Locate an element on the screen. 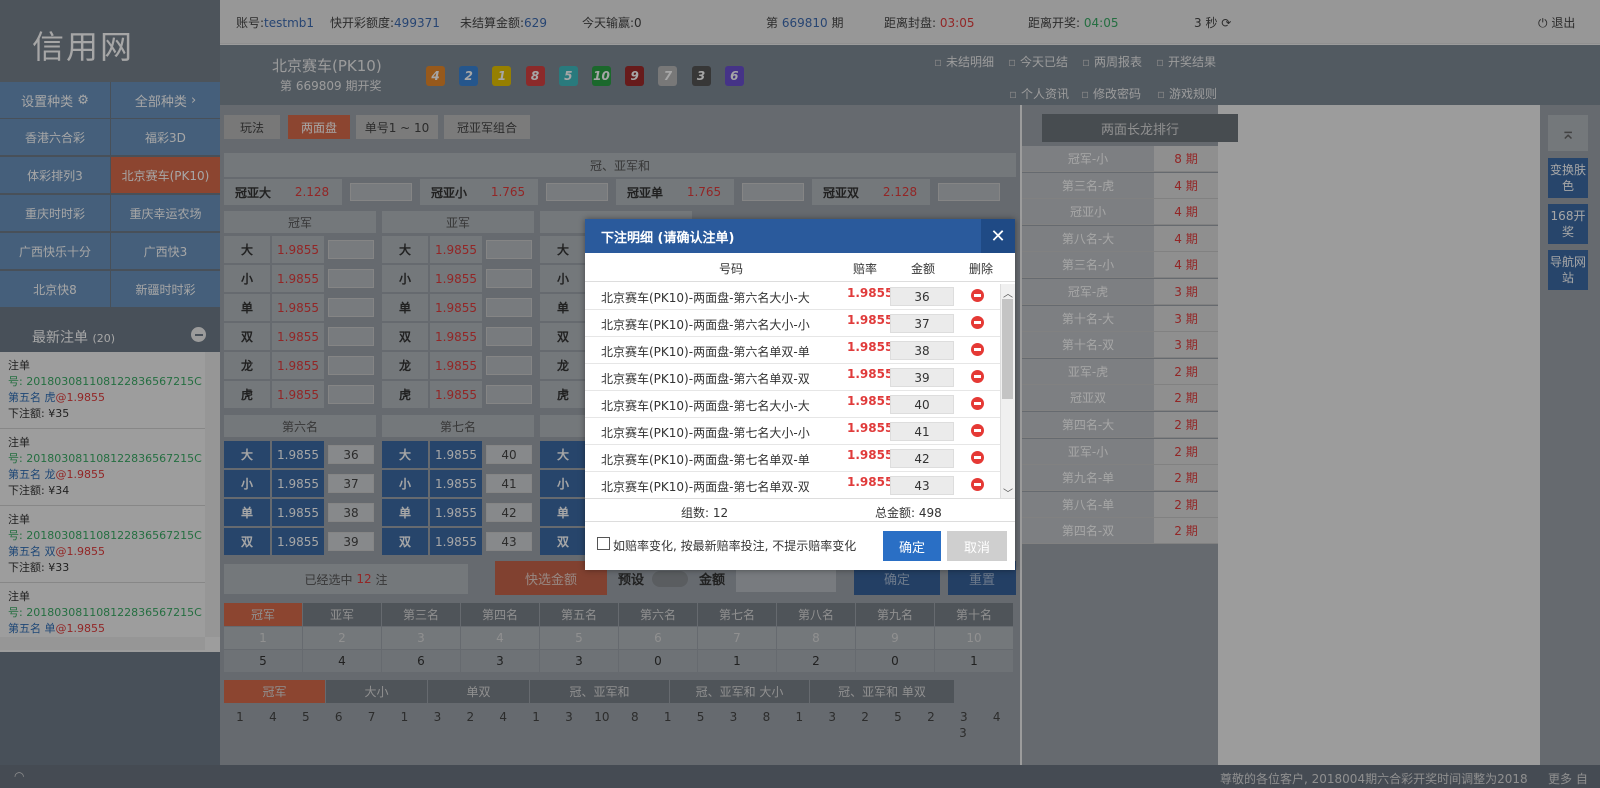  col-number: 号码 is located at coordinates (731, 269).